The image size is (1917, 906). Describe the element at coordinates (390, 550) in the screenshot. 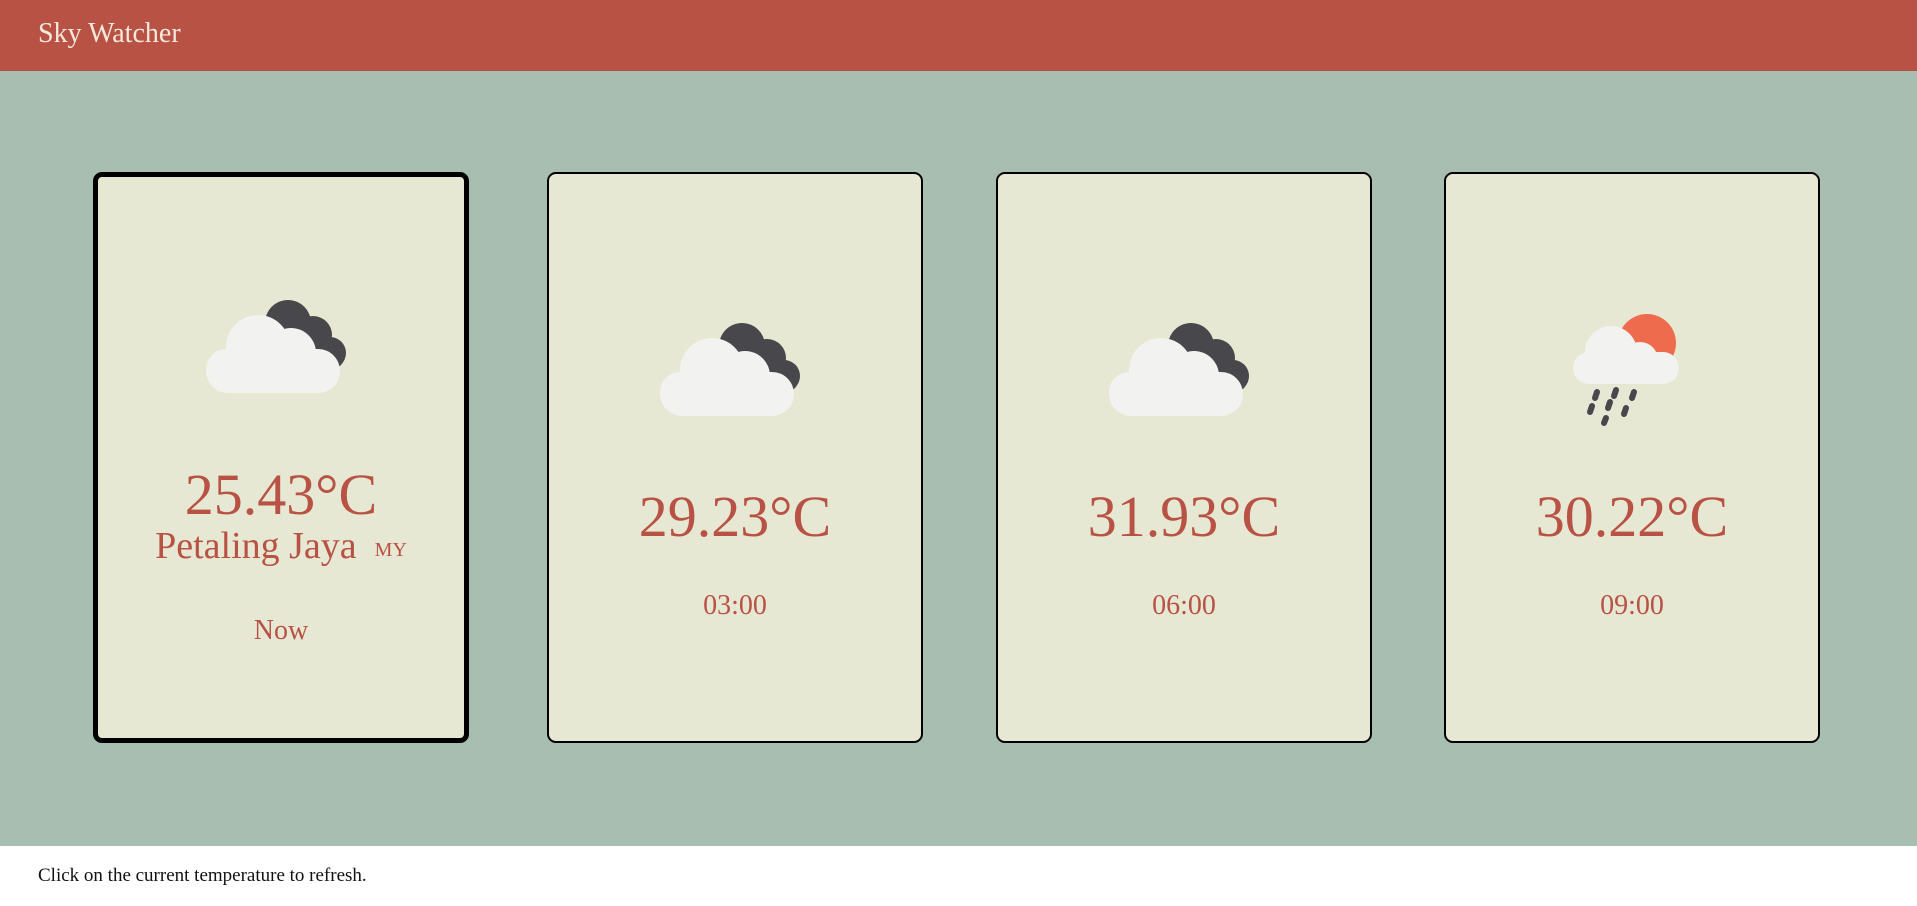

I see `country-code: MY` at that location.